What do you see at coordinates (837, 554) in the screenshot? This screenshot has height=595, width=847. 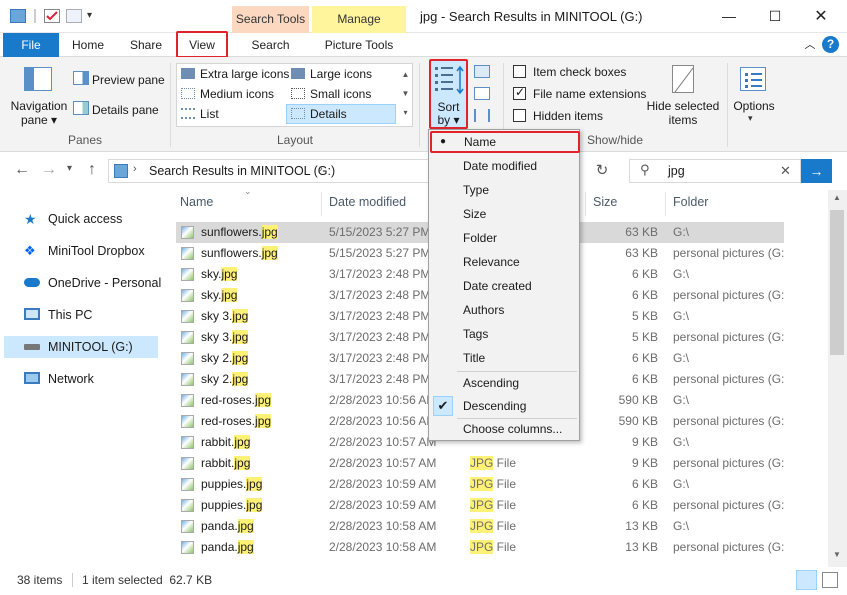 I see `scroll-down-arrow-icon: ▼` at bounding box center [837, 554].